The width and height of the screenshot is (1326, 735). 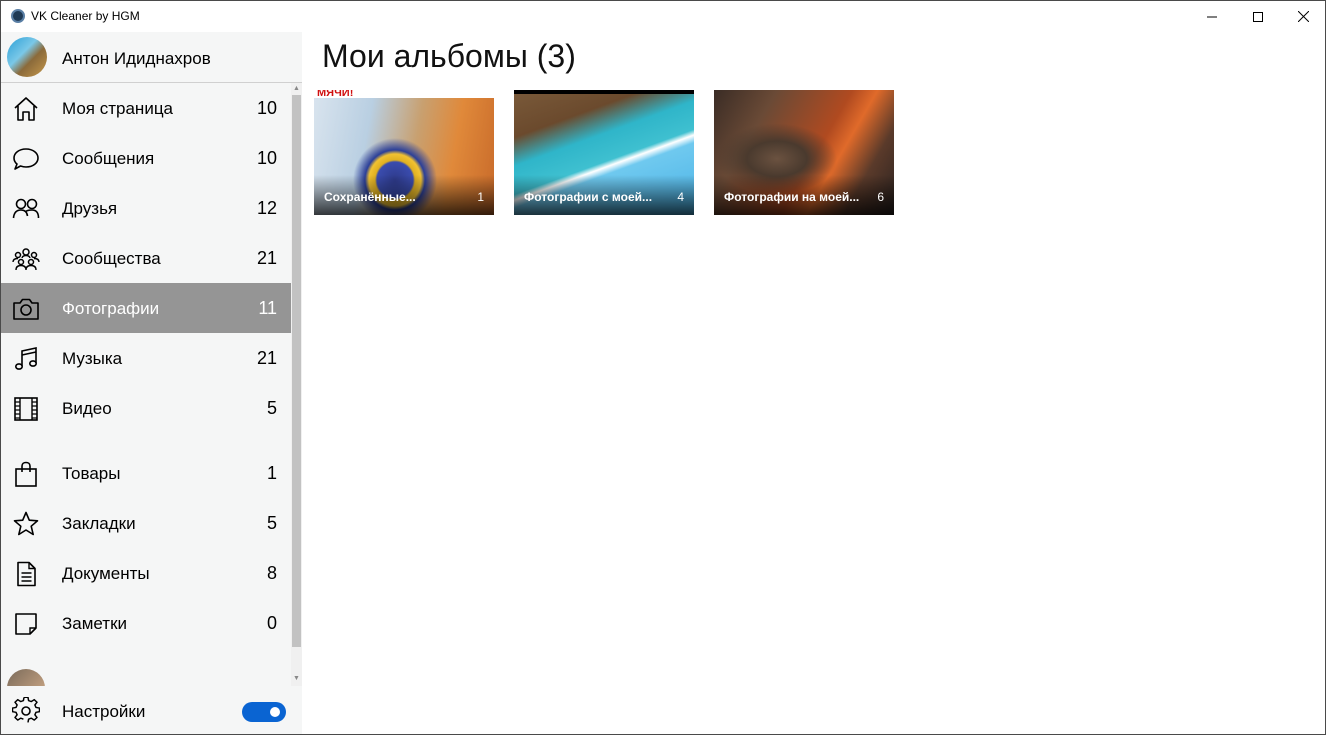 What do you see at coordinates (104, 711) in the screenshot?
I see `settings-label: Настройки` at bounding box center [104, 711].